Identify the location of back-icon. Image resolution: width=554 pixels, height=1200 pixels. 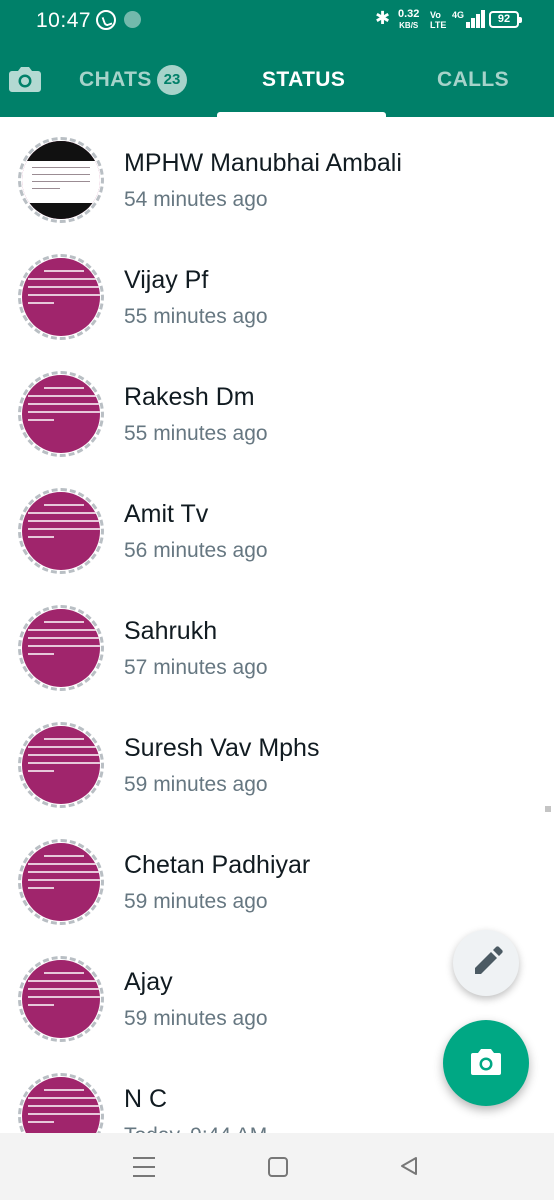
(409, 1166).